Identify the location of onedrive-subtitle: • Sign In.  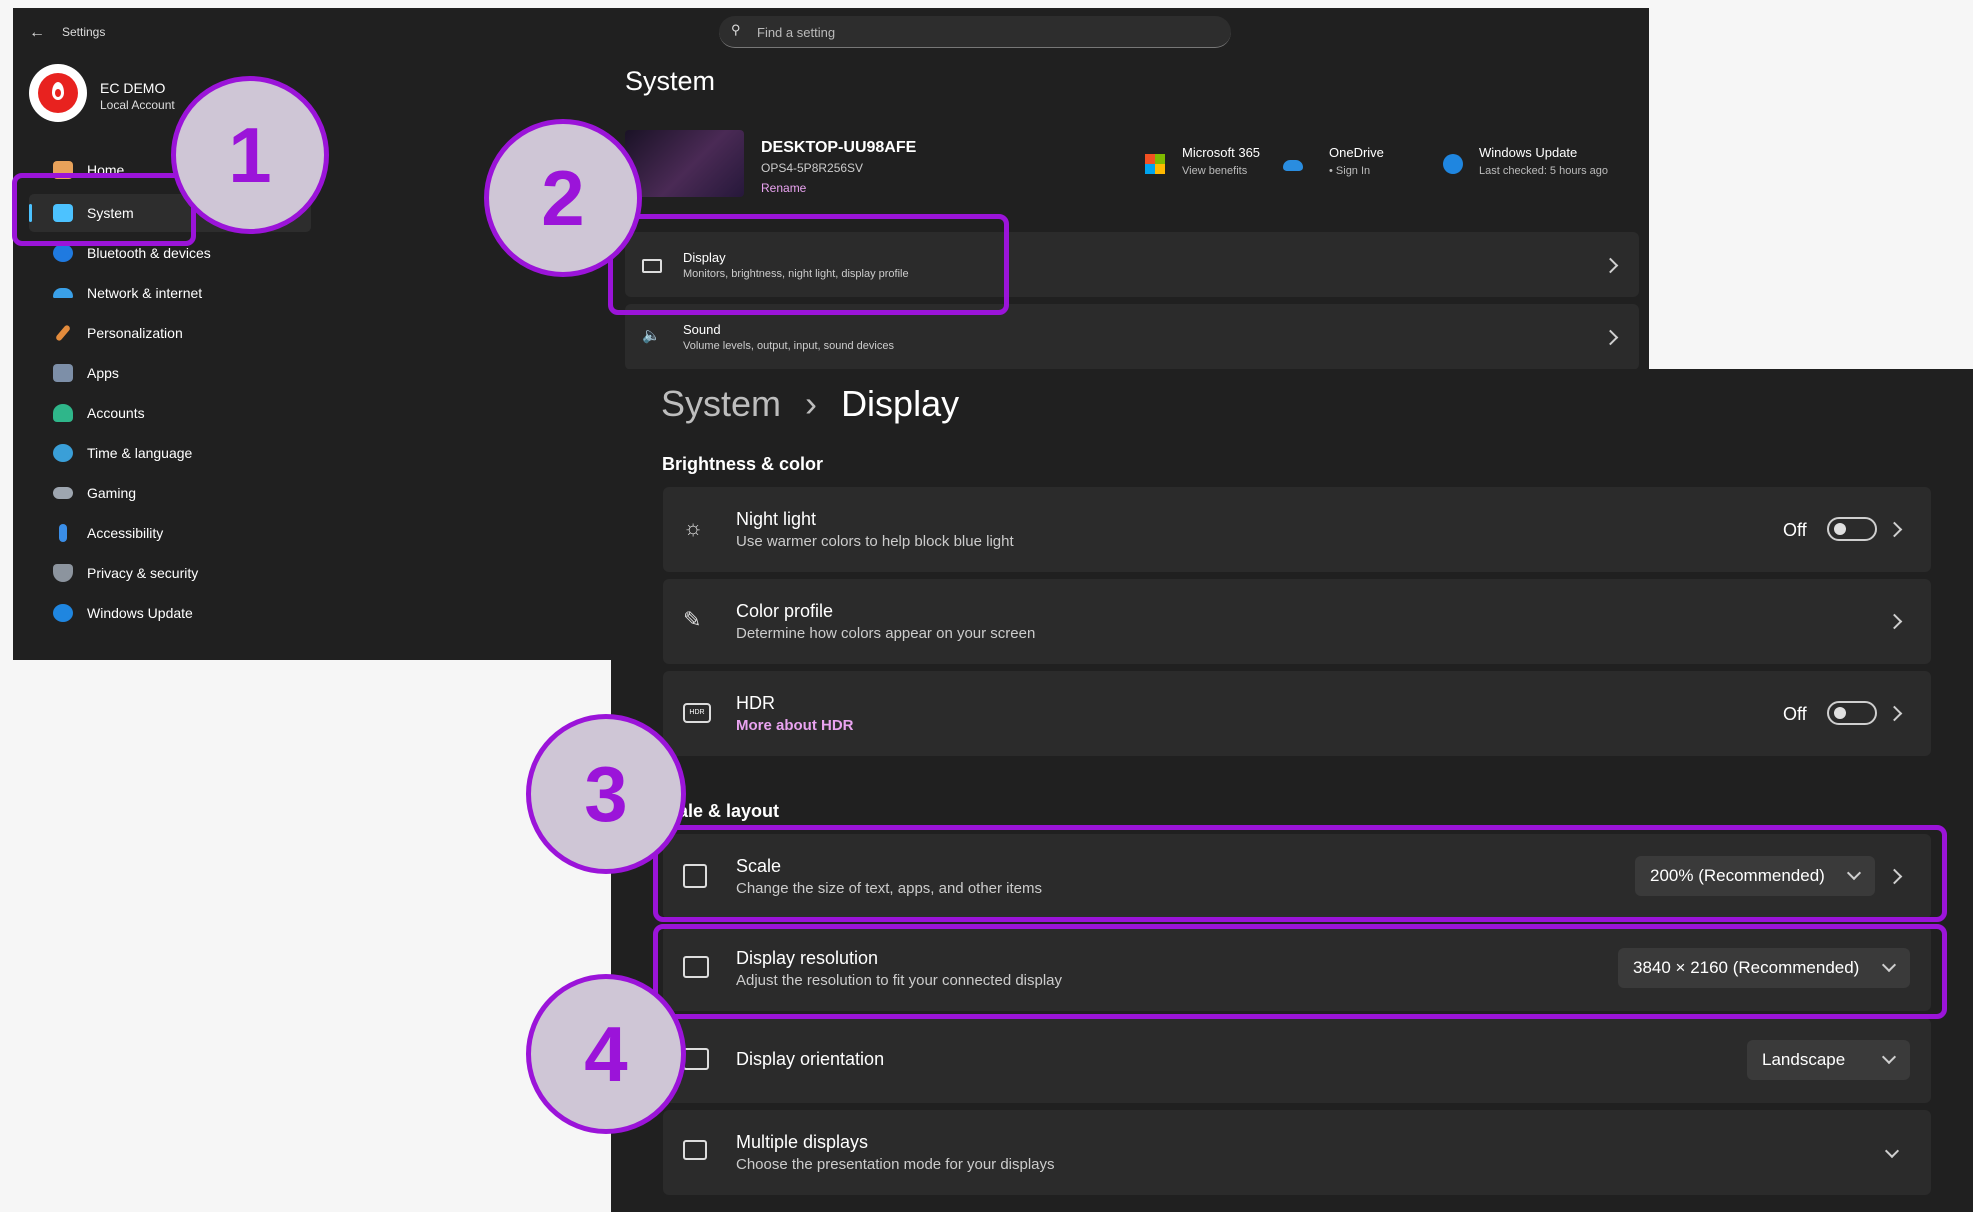
(1350, 171).